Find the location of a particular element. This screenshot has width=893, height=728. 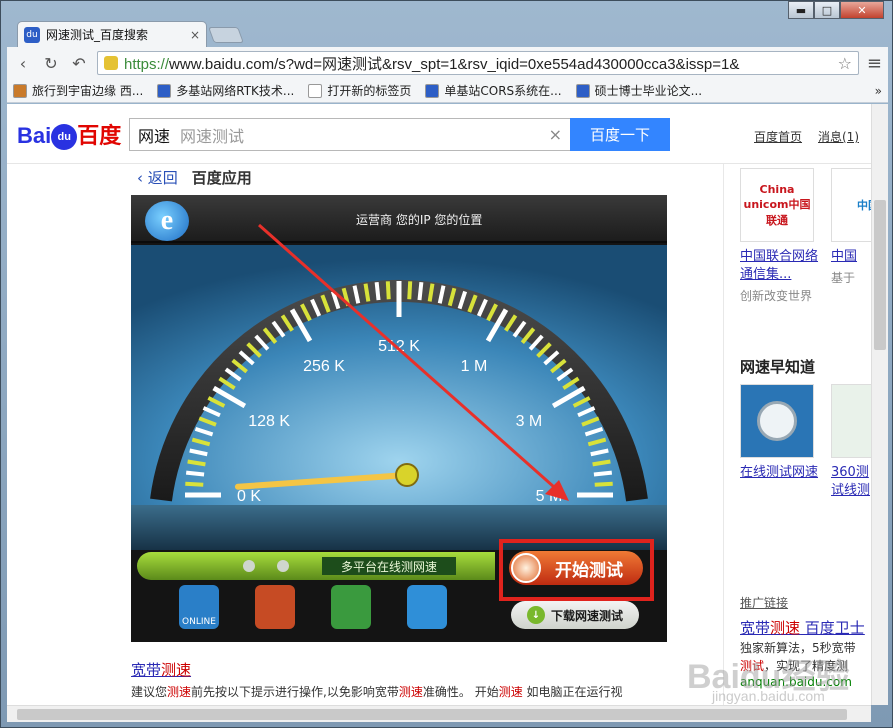

close-button: ✕ is located at coordinates (862, 10).